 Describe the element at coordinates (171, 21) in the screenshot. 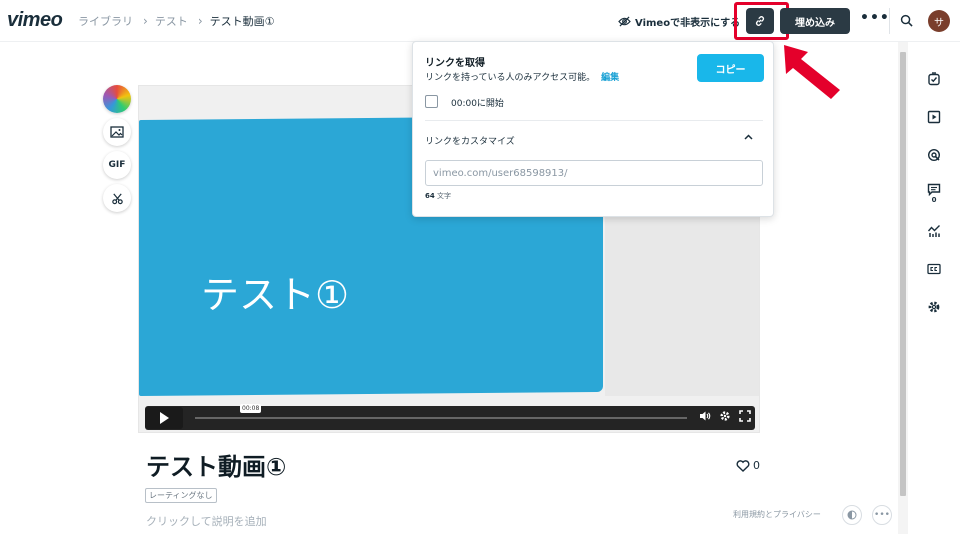

I see `breadcrumb-folder: テスト` at that location.